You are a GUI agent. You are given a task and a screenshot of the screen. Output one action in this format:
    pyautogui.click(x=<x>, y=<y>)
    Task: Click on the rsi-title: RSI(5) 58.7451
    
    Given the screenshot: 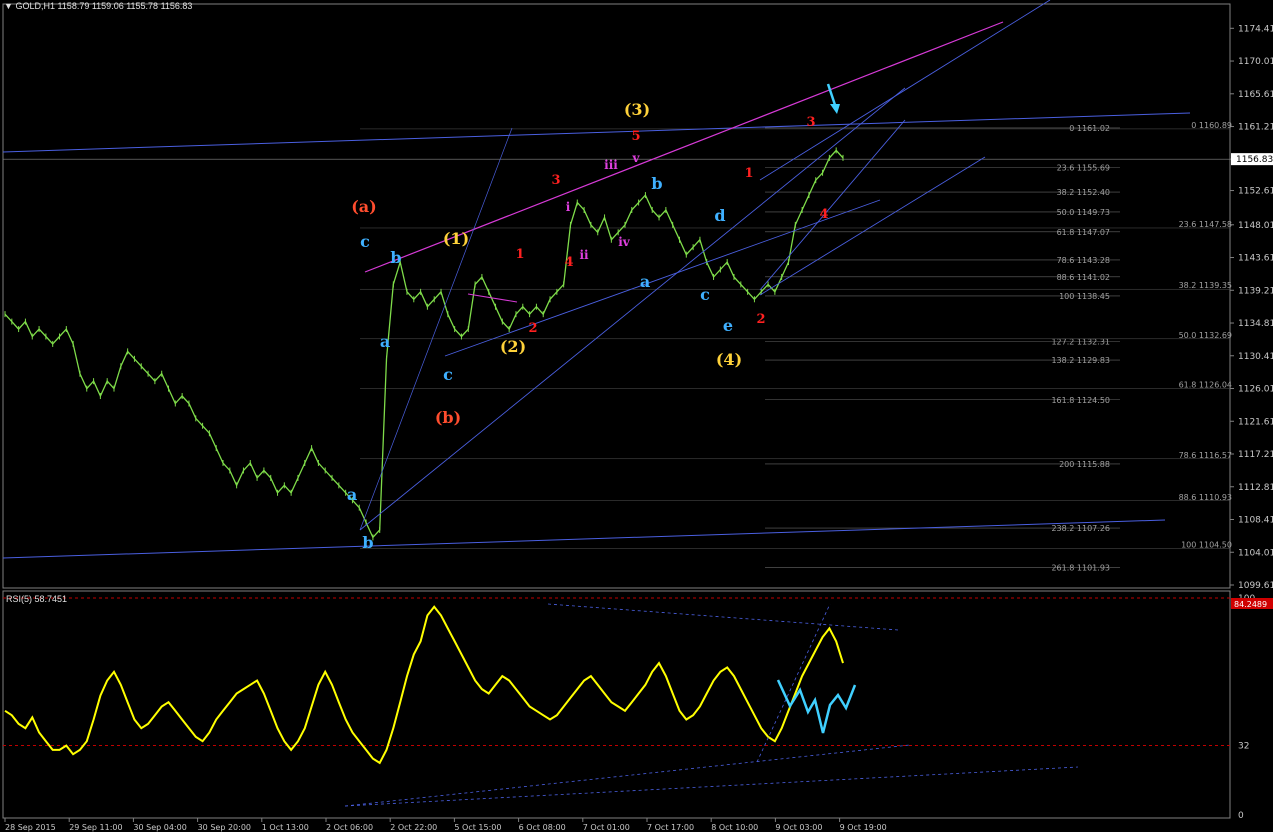 What is the action you would take?
    pyautogui.click(x=37, y=599)
    